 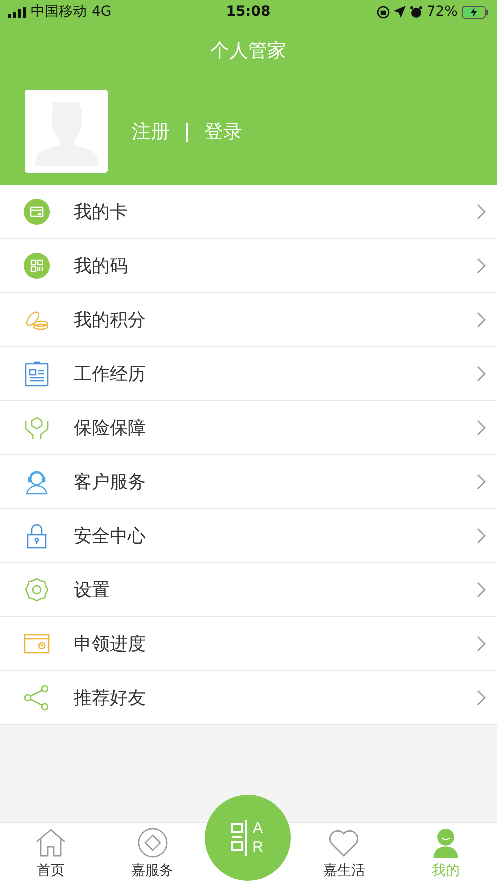 What do you see at coordinates (248, 266) in the screenshot?
I see `menu-item: 我的码` at bounding box center [248, 266].